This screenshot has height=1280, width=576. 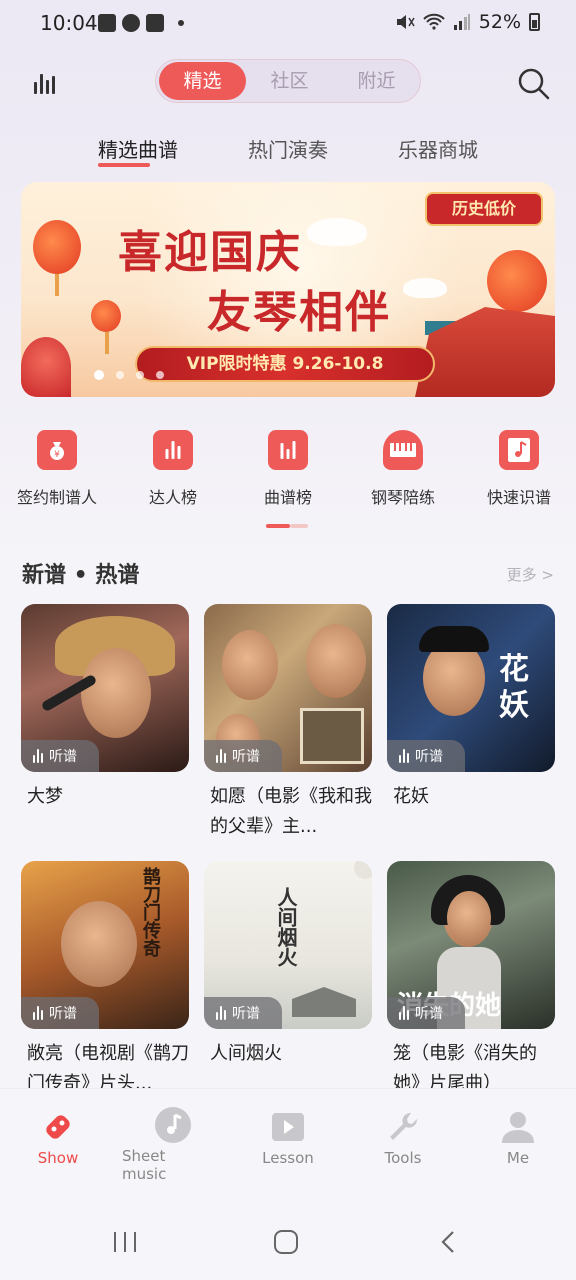 I want to click on nav-show: Show, so click(x=58, y=1138).